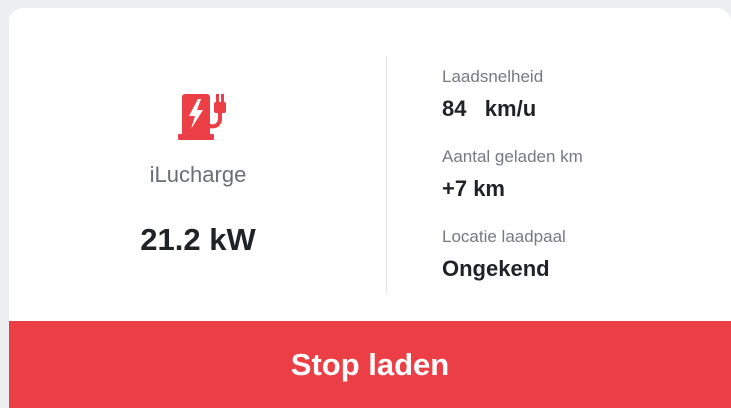 This screenshot has height=408, width=731. What do you see at coordinates (504, 236) in the screenshot?
I see `location-label: Locatie laadpaal` at bounding box center [504, 236].